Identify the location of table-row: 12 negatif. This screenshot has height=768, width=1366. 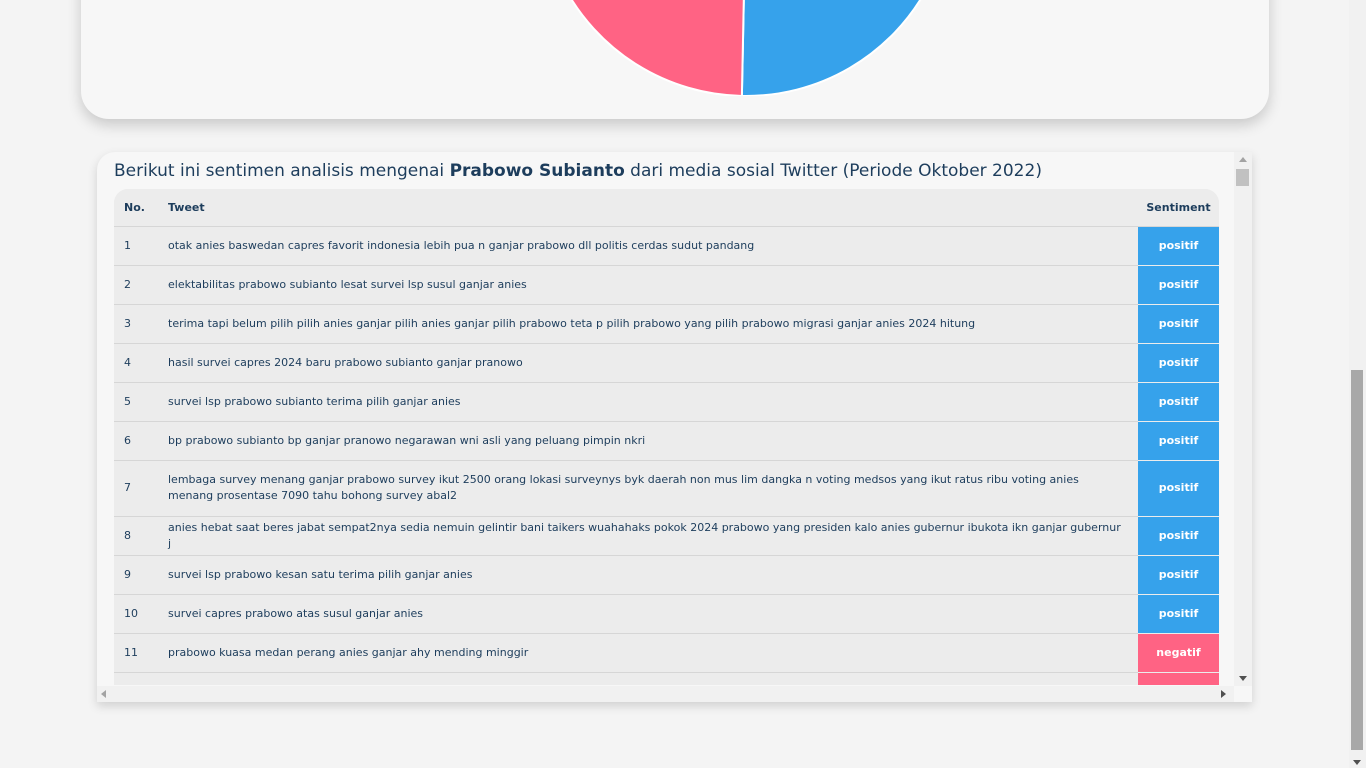
(666, 678).